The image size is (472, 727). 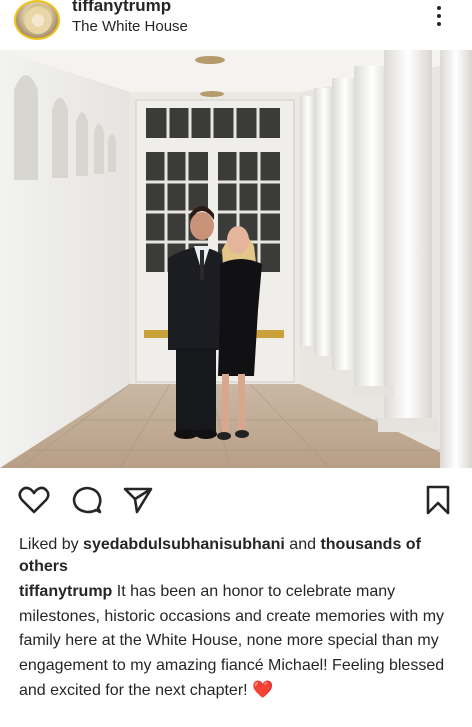 I want to click on likes-prefix: Liked by, so click(x=51, y=544).